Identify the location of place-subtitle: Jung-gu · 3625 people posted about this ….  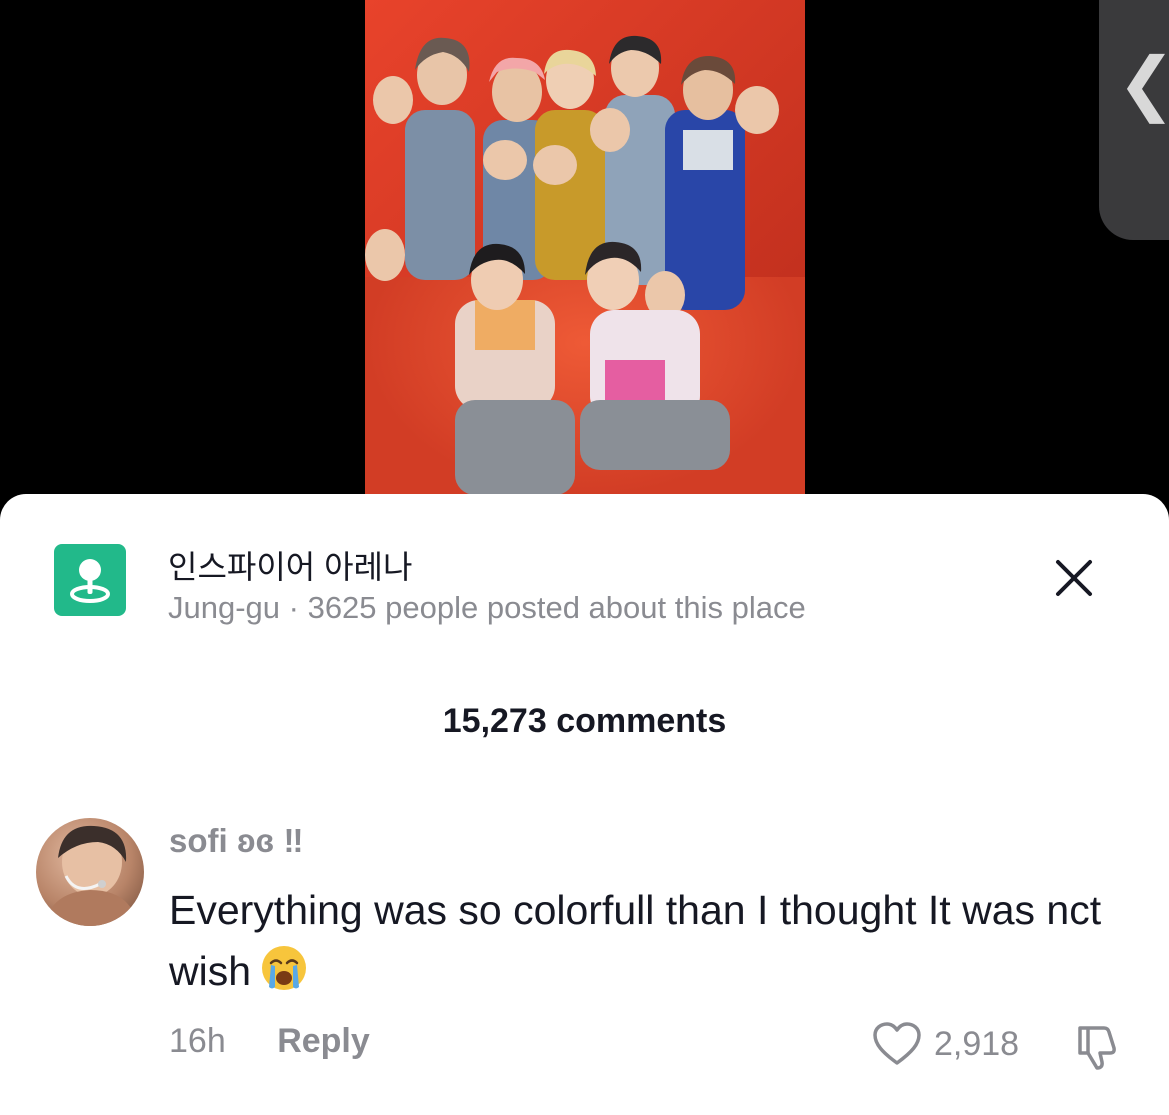
(487, 607).